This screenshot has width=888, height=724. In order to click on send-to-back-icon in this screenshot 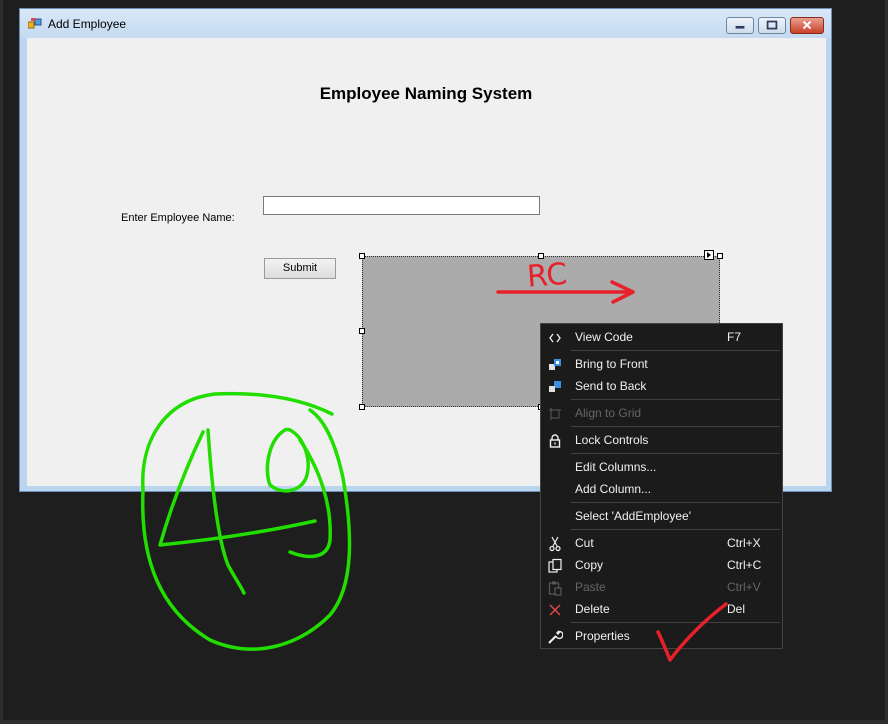, I will do `click(555, 386)`.